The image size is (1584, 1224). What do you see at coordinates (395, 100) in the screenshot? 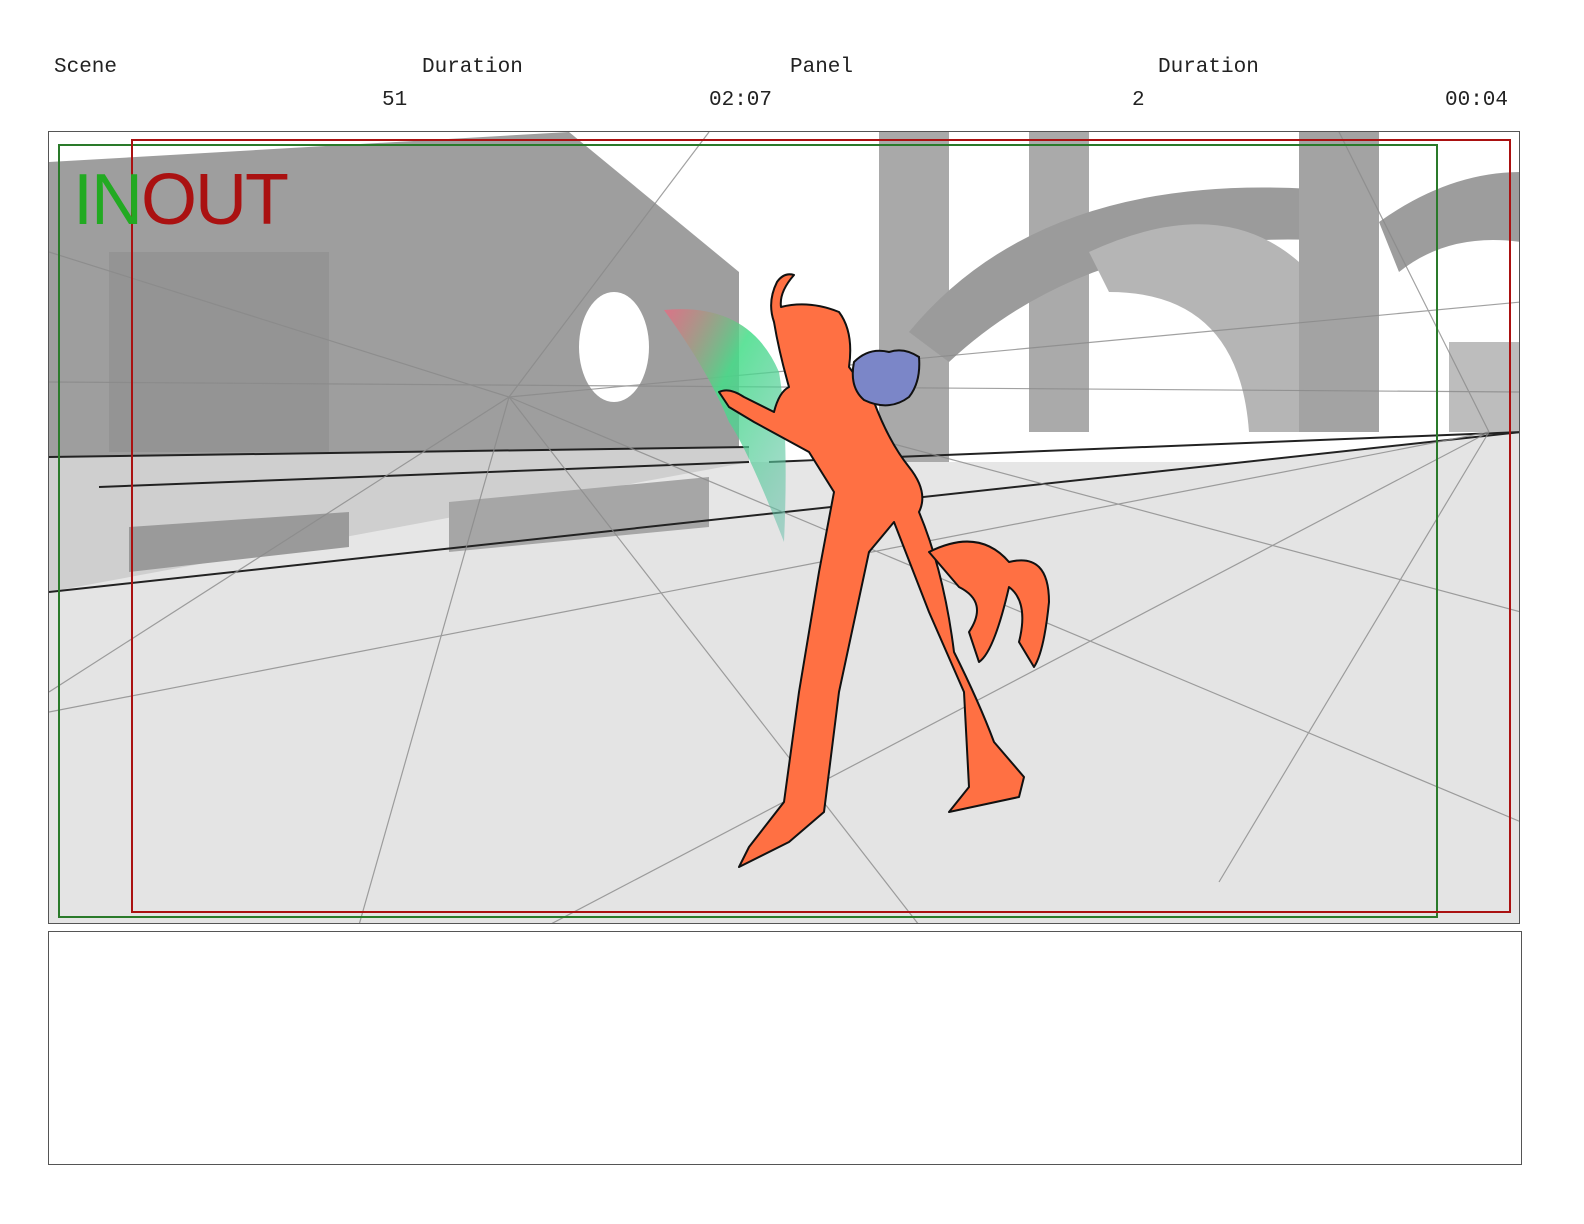
I see `scene-number: 51` at bounding box center [395, 100].